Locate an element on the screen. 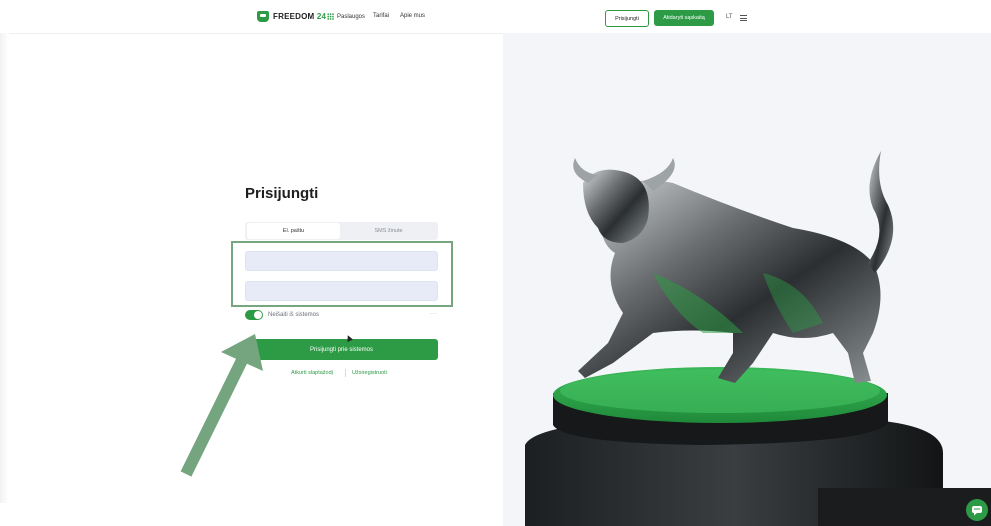 The height and width of the screenshot is (526, 991). chat-button is located at coordinates (977, 510).